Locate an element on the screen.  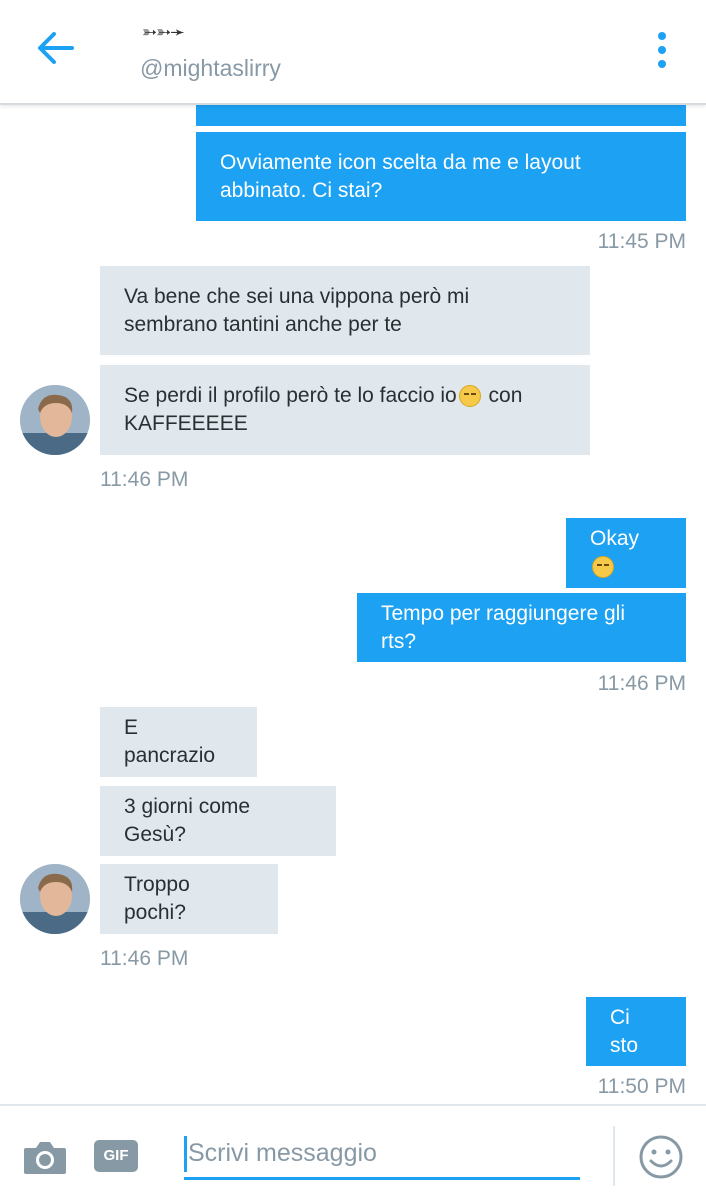
message-text: Okay is located at coordinates (626, 553).